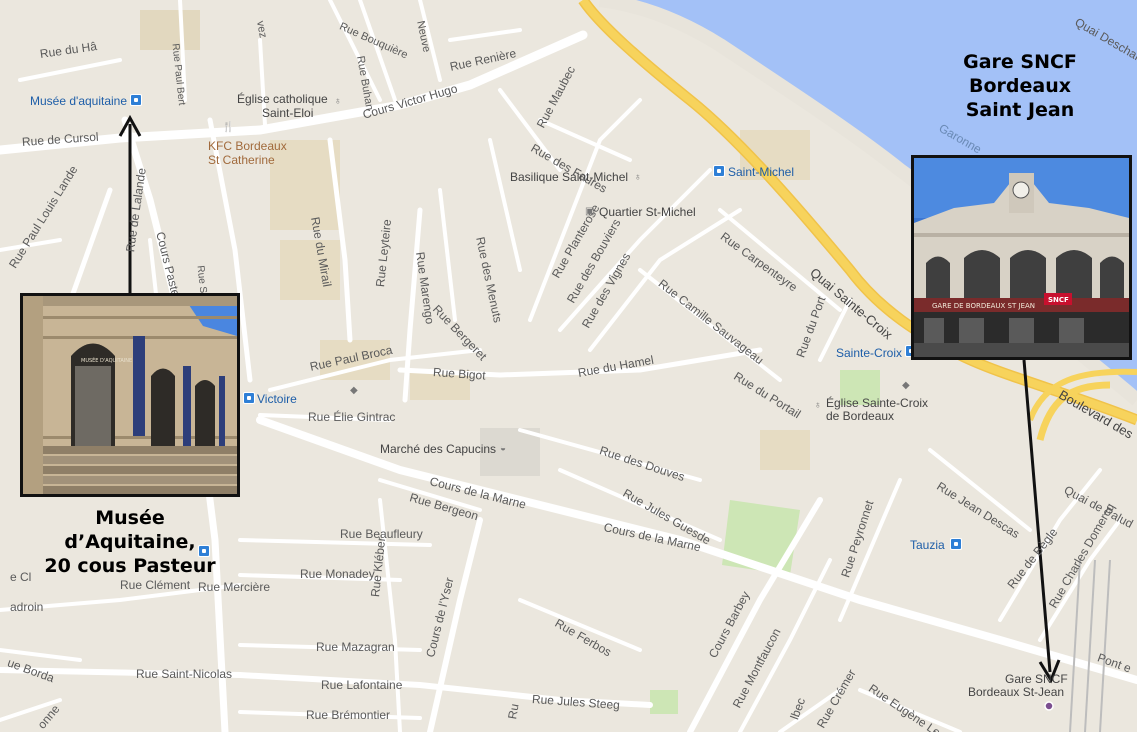  I want to click on street-label: Rue Saint-Nicolas, so click(184, 674).